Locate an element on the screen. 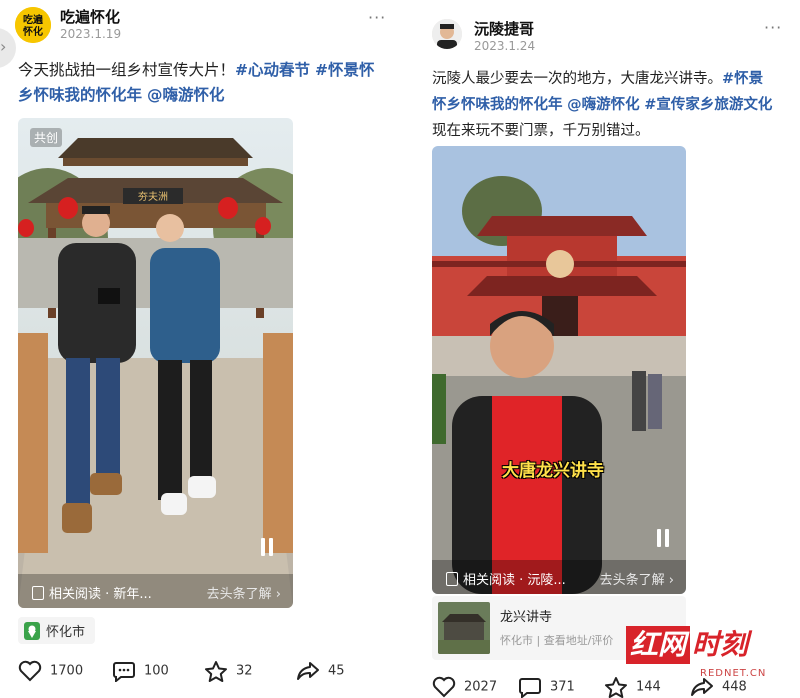  hashtag: #心动春节 is located at coordinates (272, 70).